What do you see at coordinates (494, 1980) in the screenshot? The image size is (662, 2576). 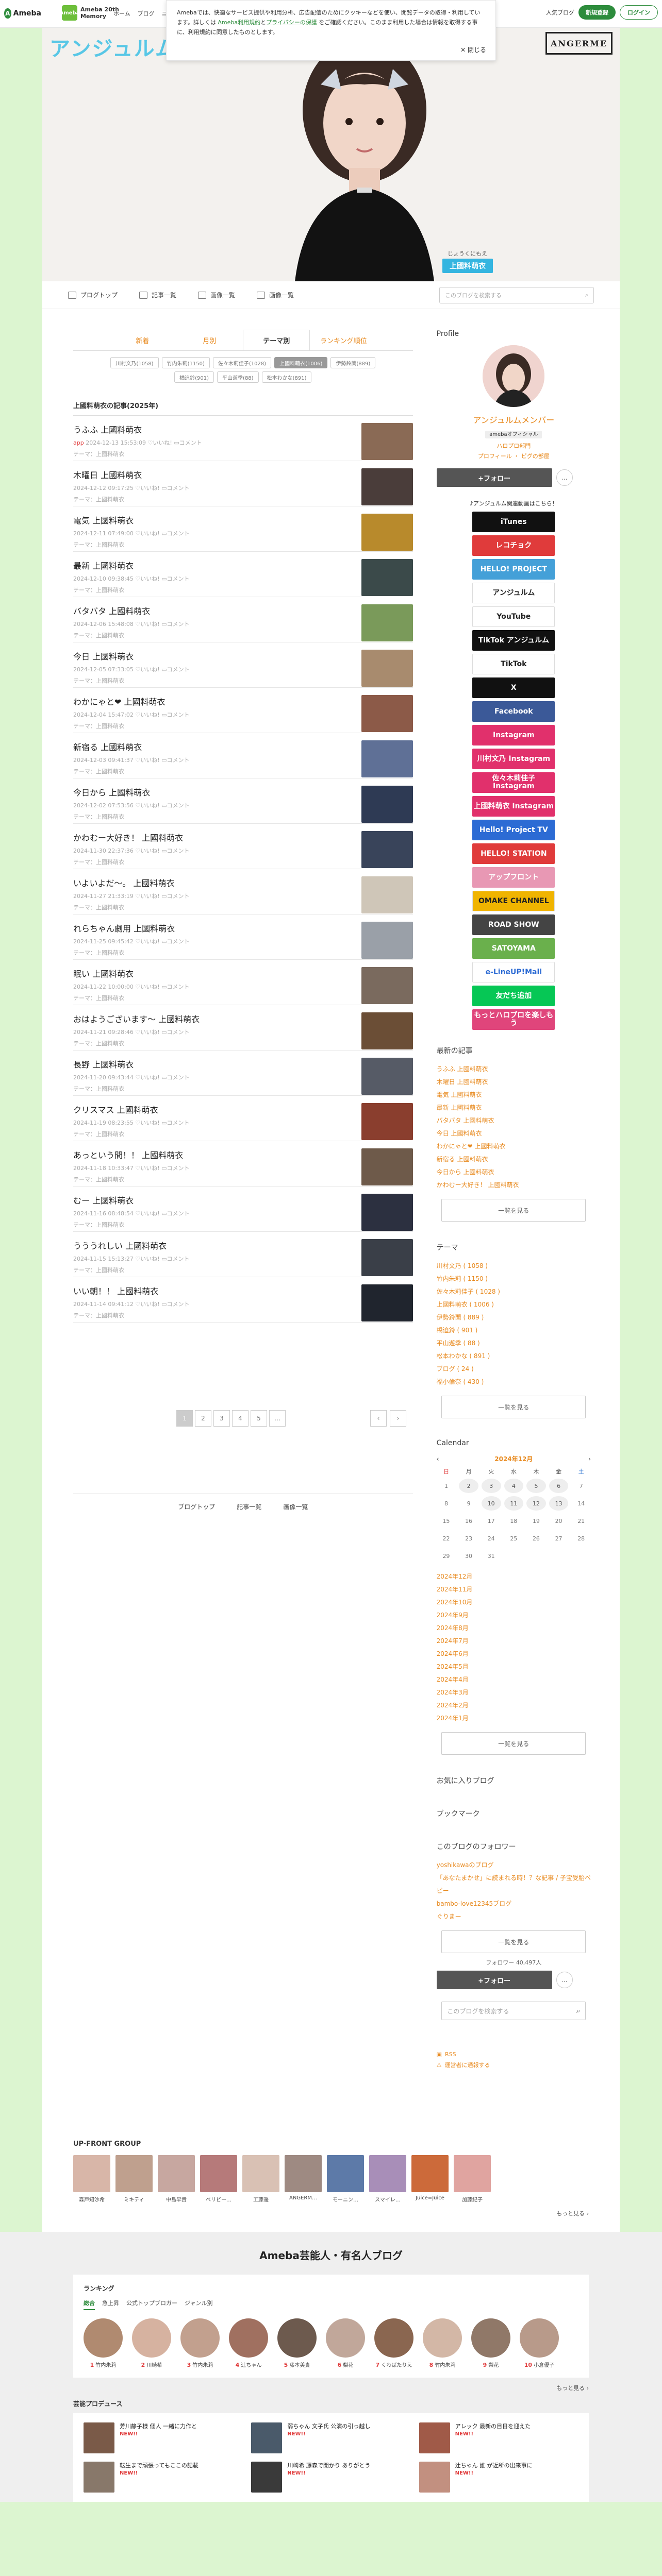 I see `follow-button-bottom: +フォロー` at bounding box center [494, 1980].